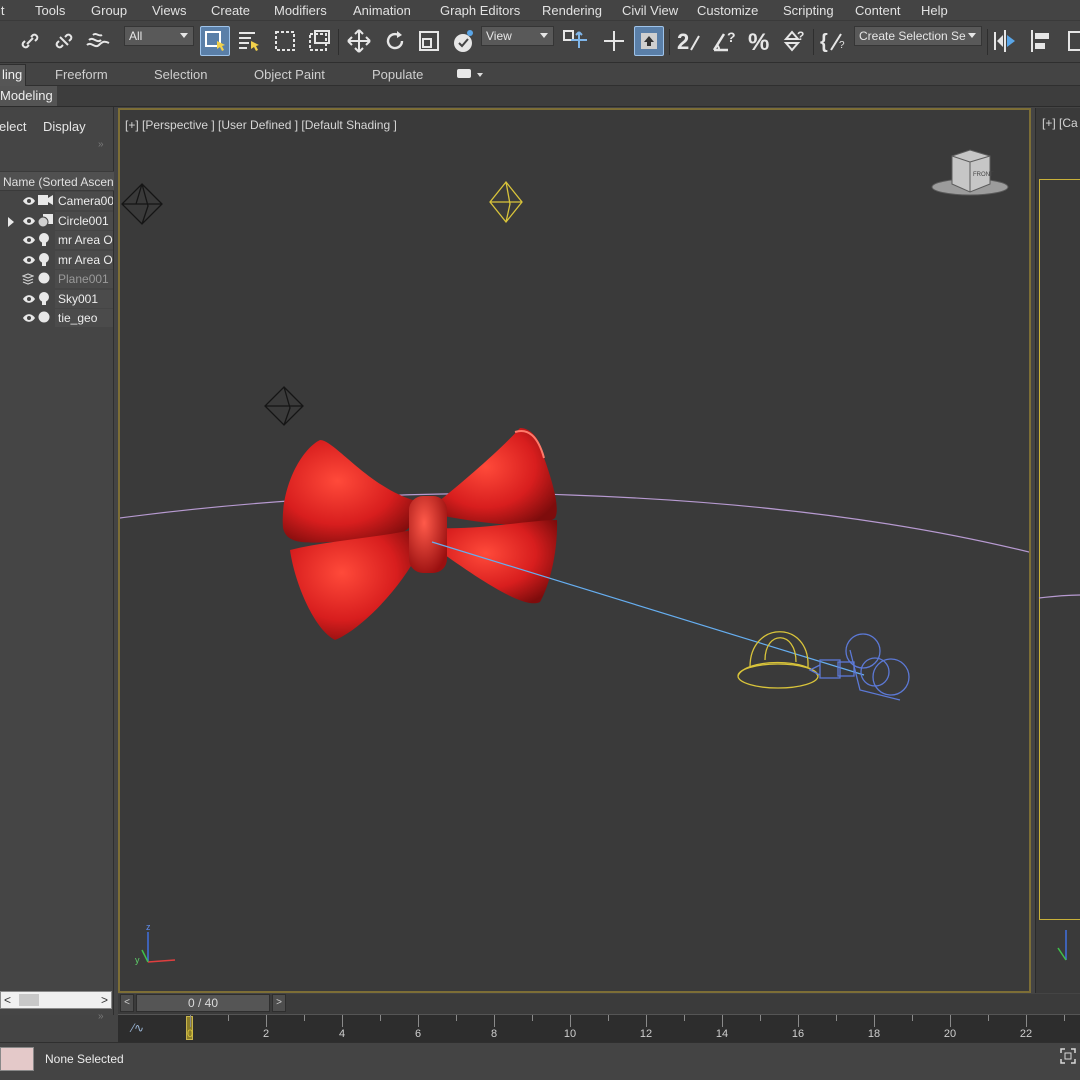  What do you see at coordinates (429, 41) in the screenshot?
I see `scale-icon` at bounding box center [429, 41].